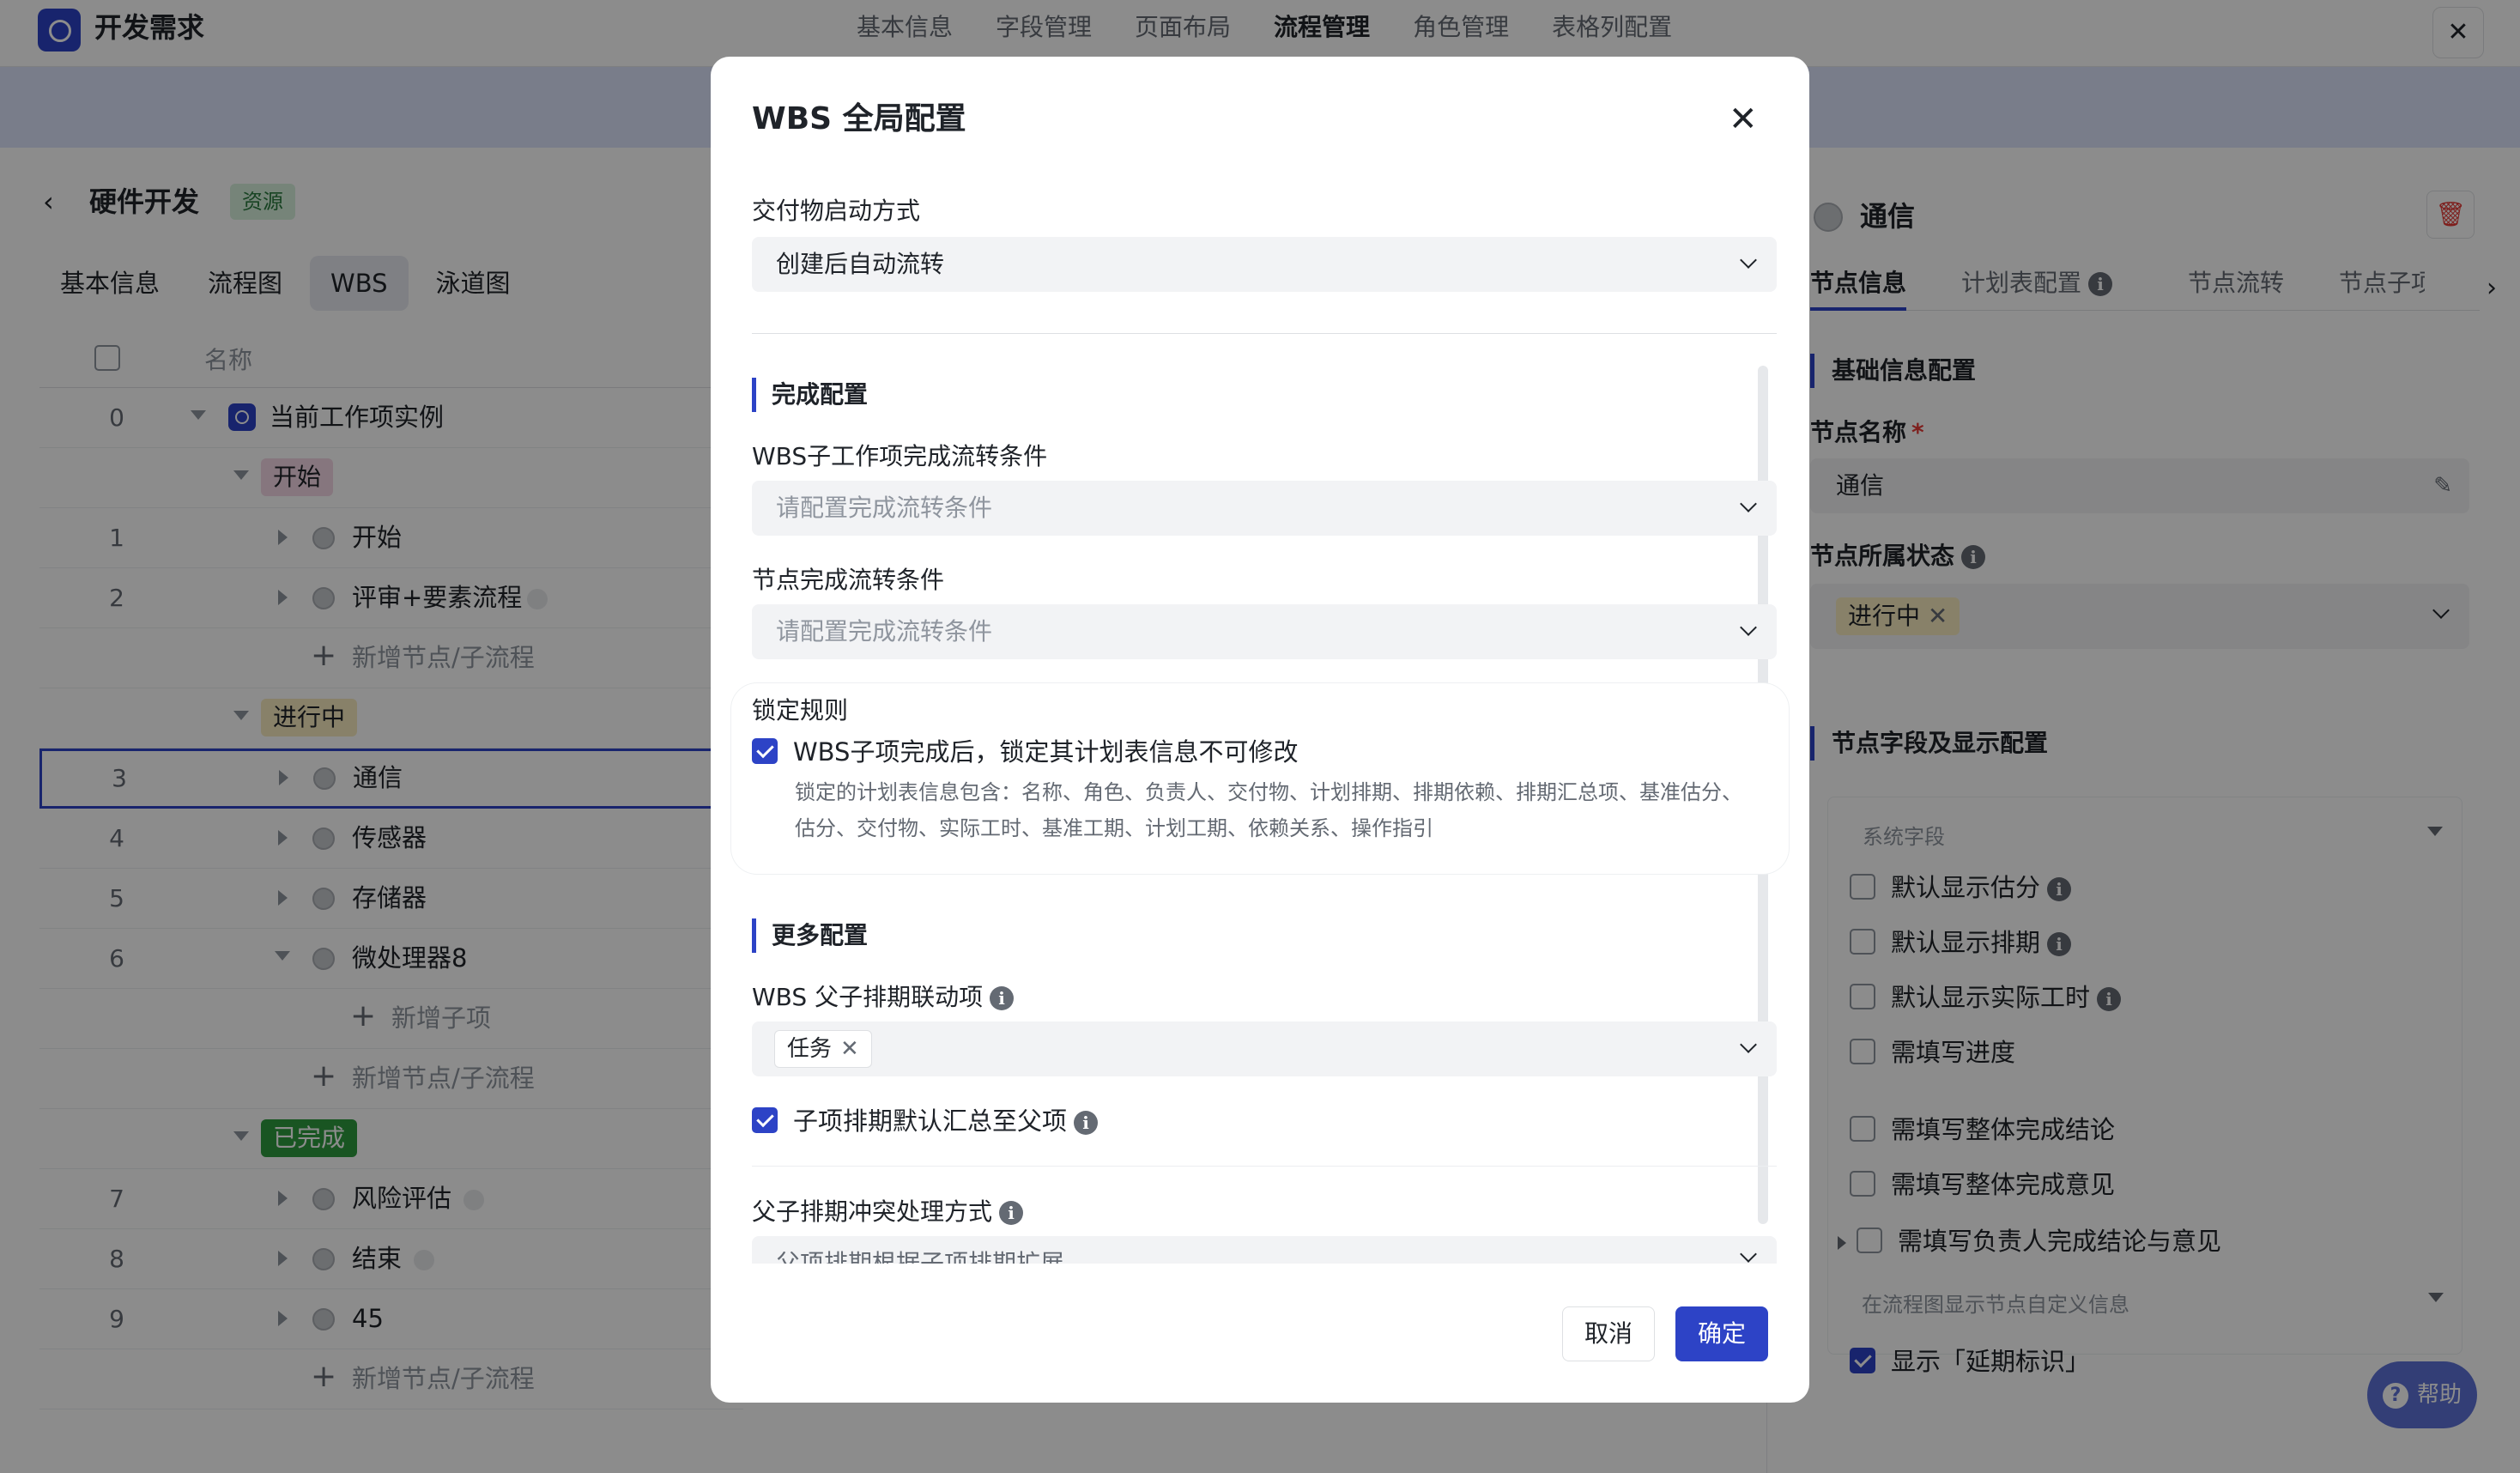 This screenshot has height=1473, width=2520. I want to click on node-complete-condition-select: 请配置完成流转条件, so click(1265, 632).